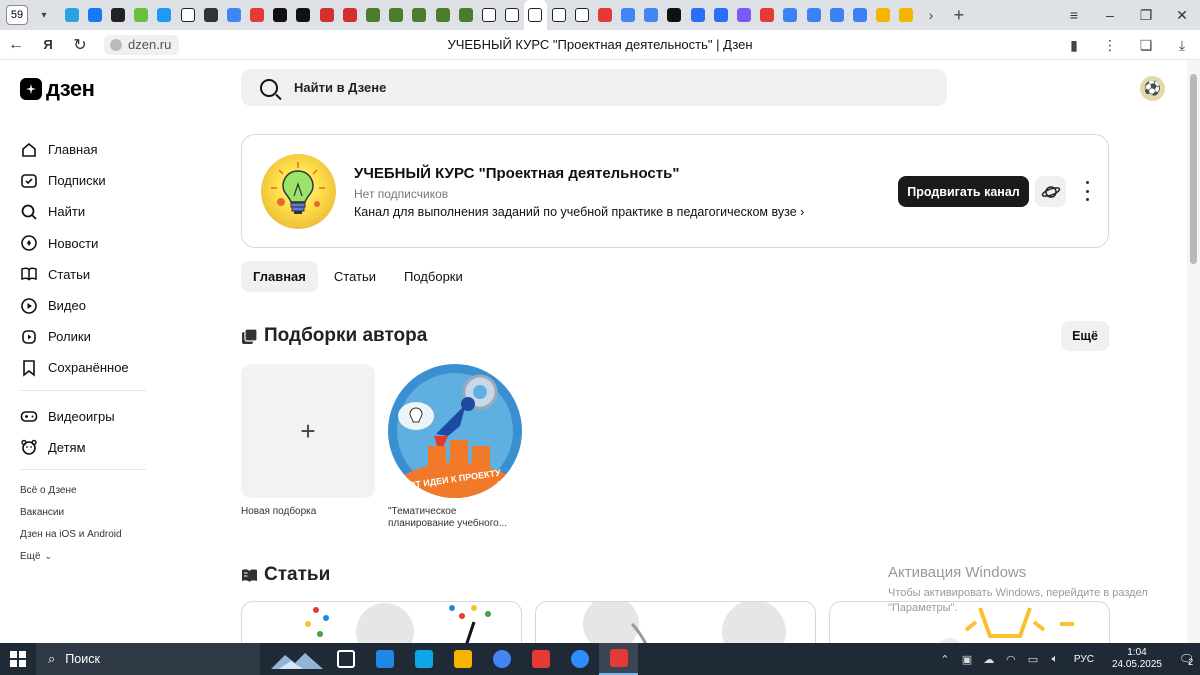  I want to click on chevron-down-icon: ▾, so click(44, 15).